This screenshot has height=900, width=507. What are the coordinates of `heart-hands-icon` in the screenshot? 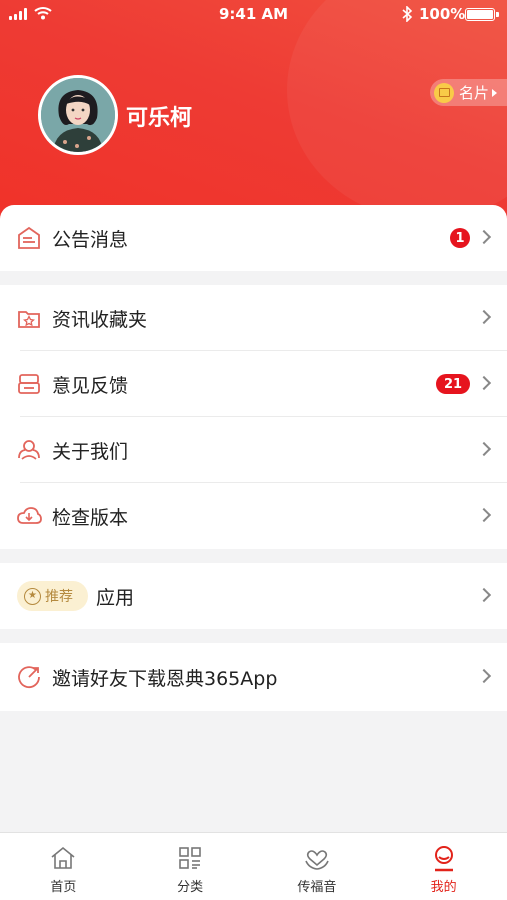 It's located at (317, 860).